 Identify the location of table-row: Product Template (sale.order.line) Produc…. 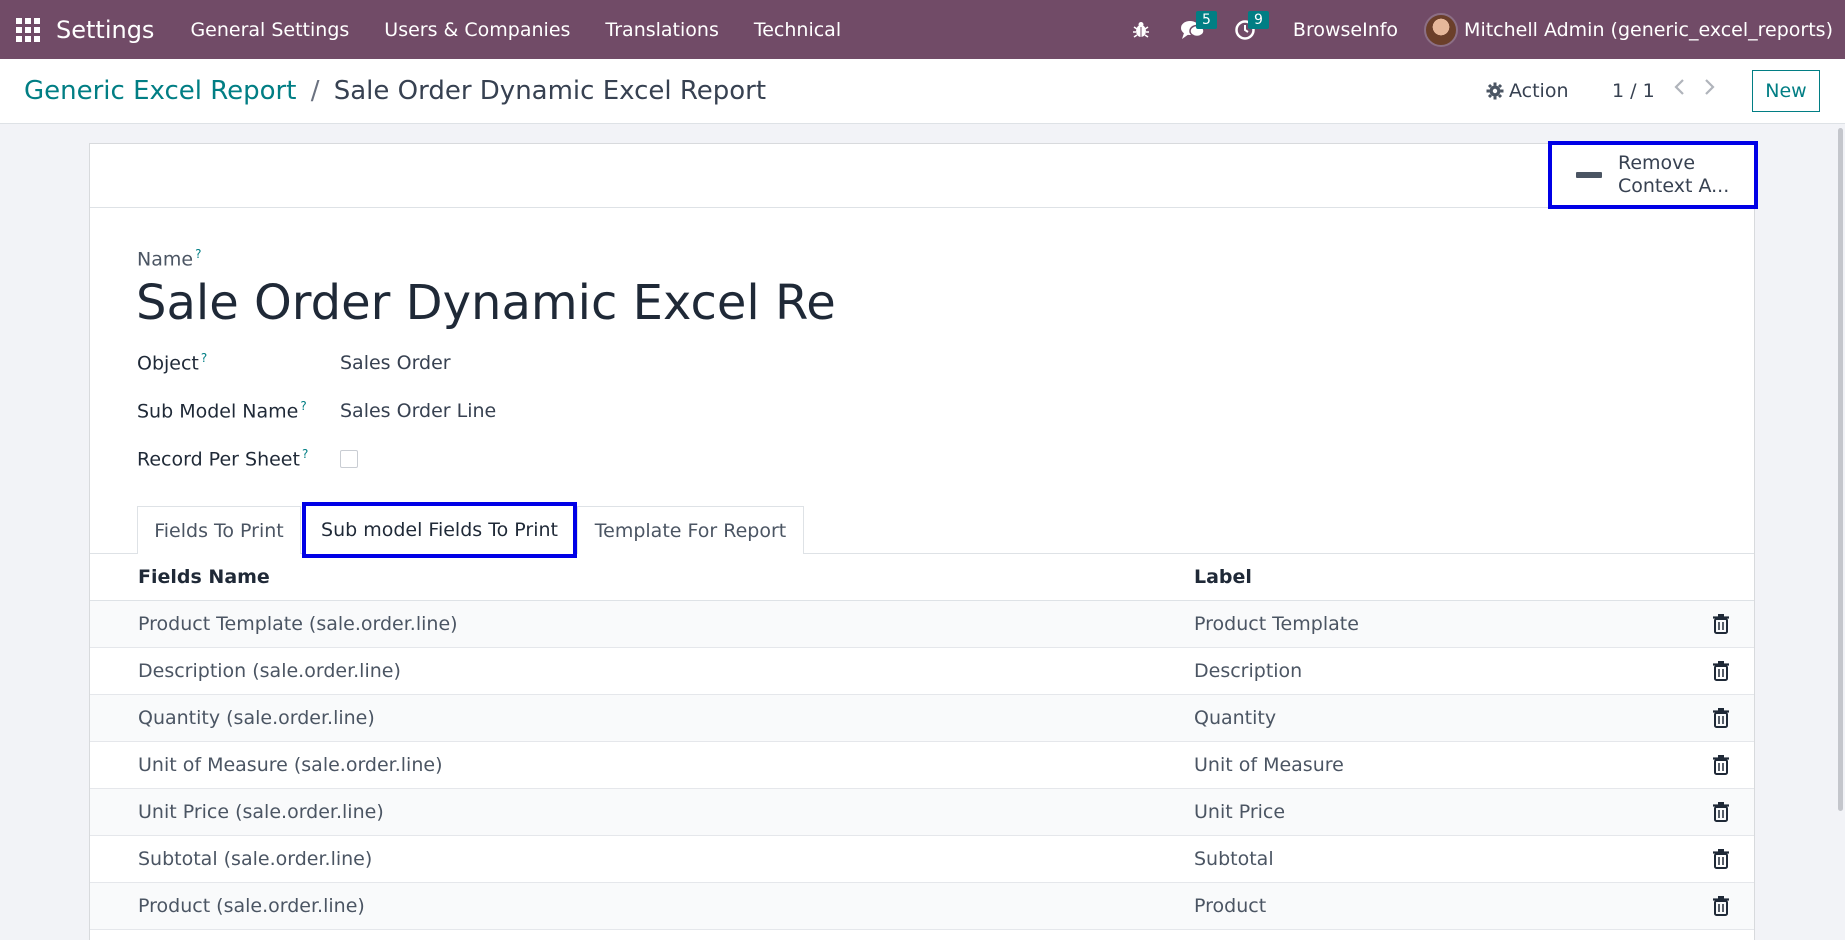
(922, 624).